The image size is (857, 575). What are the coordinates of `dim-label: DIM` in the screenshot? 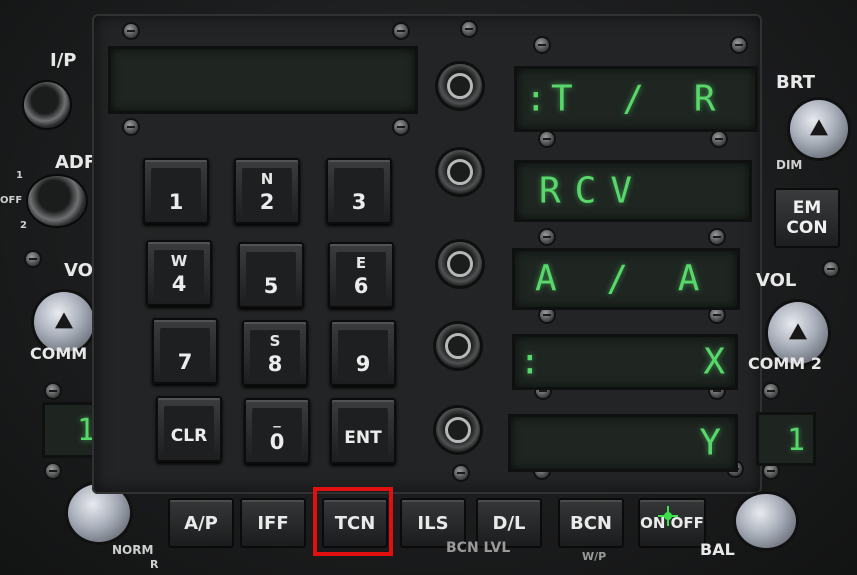 It's located at (789, 165).